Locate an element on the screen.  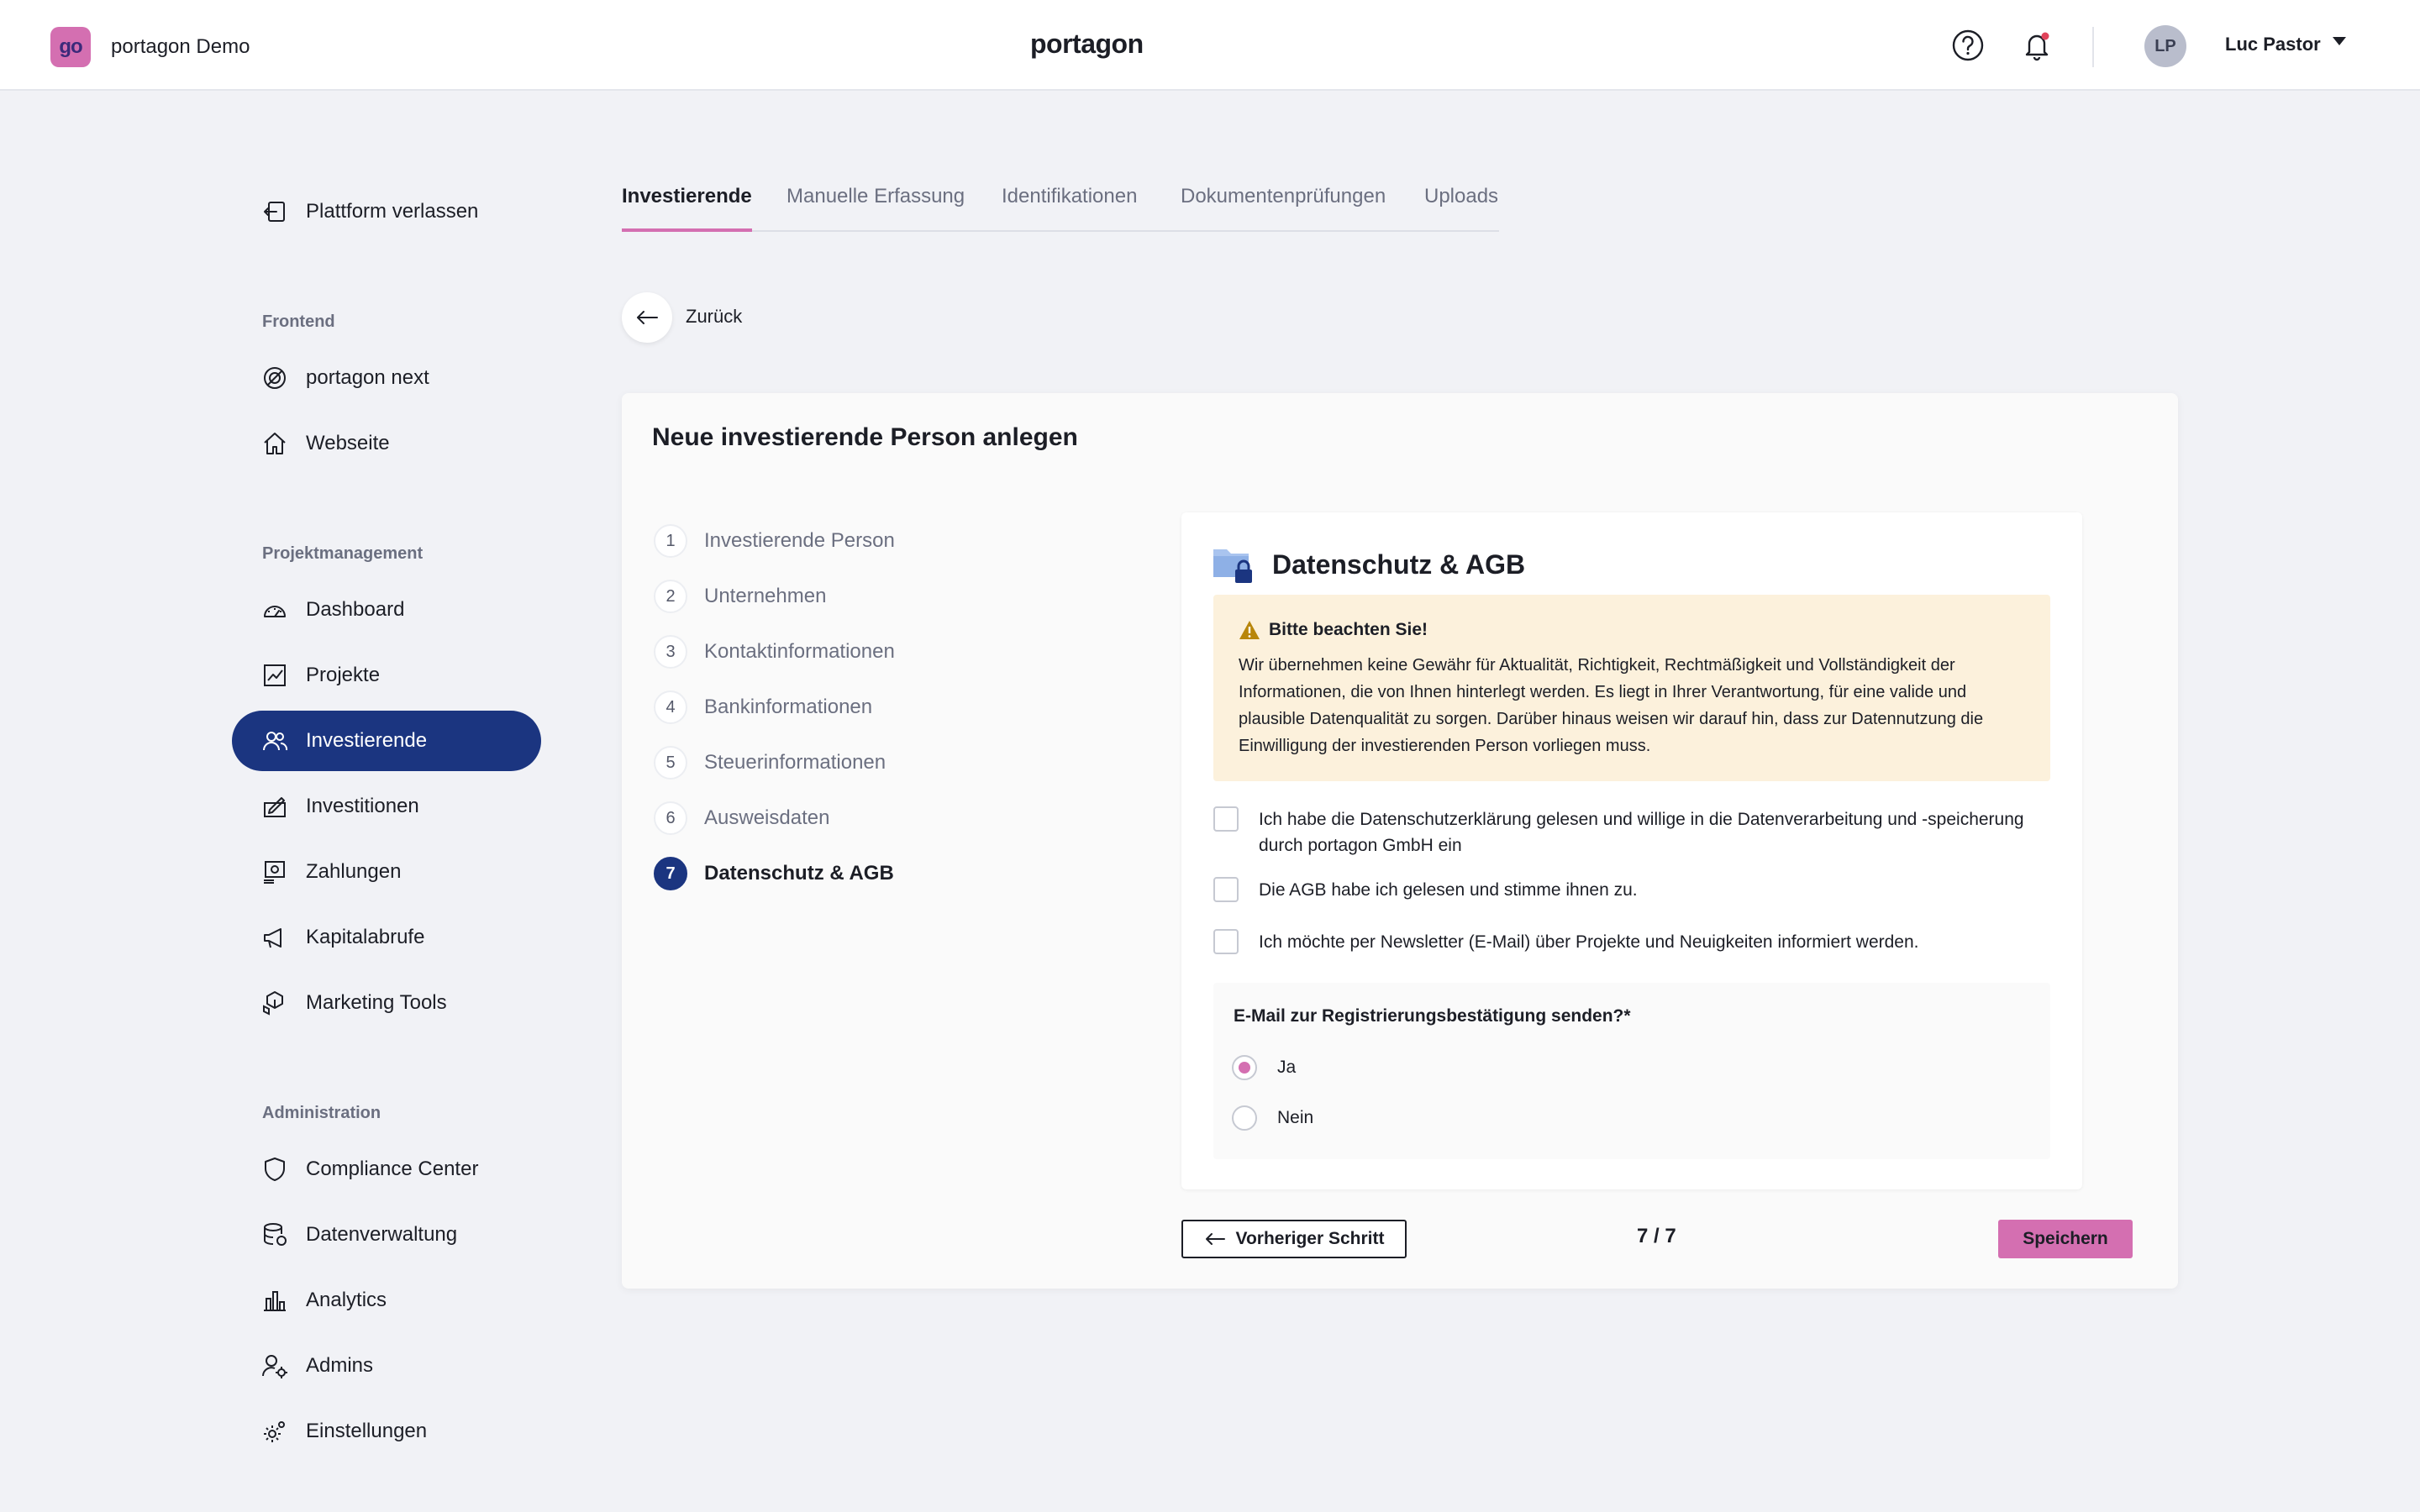
sidebar-item-data-management: Datenverwaltung is located at coordinates (386, 1235).